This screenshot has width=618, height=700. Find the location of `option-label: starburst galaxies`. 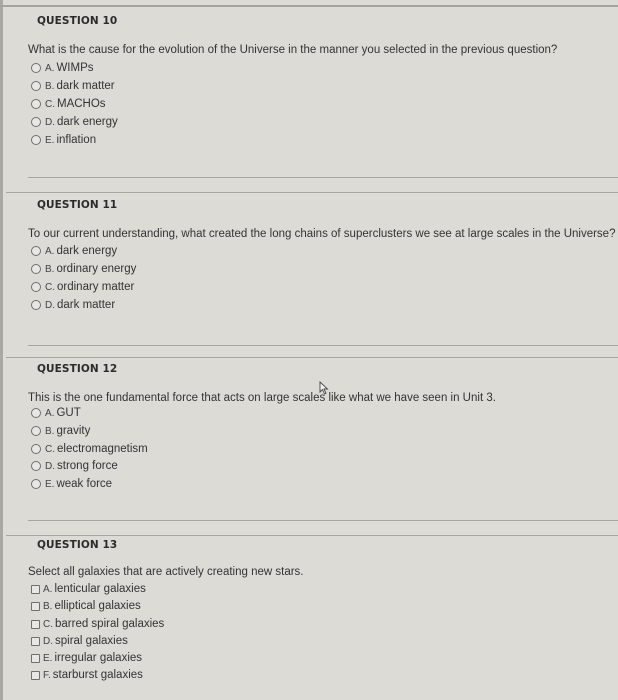

option-label: starburst galaxies is located at coordinates (97, 675).